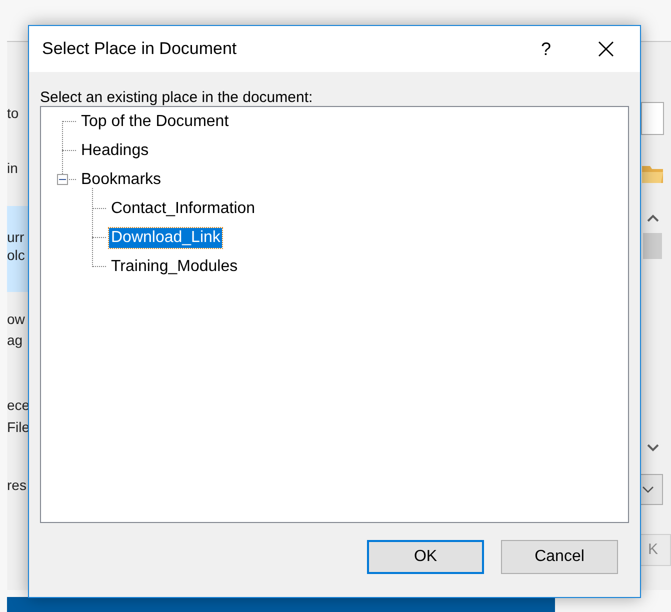  What do you see at coordinates (15, 237) in the screenshot?
I see `partial-label: urr` at bounding box center [15, 237].